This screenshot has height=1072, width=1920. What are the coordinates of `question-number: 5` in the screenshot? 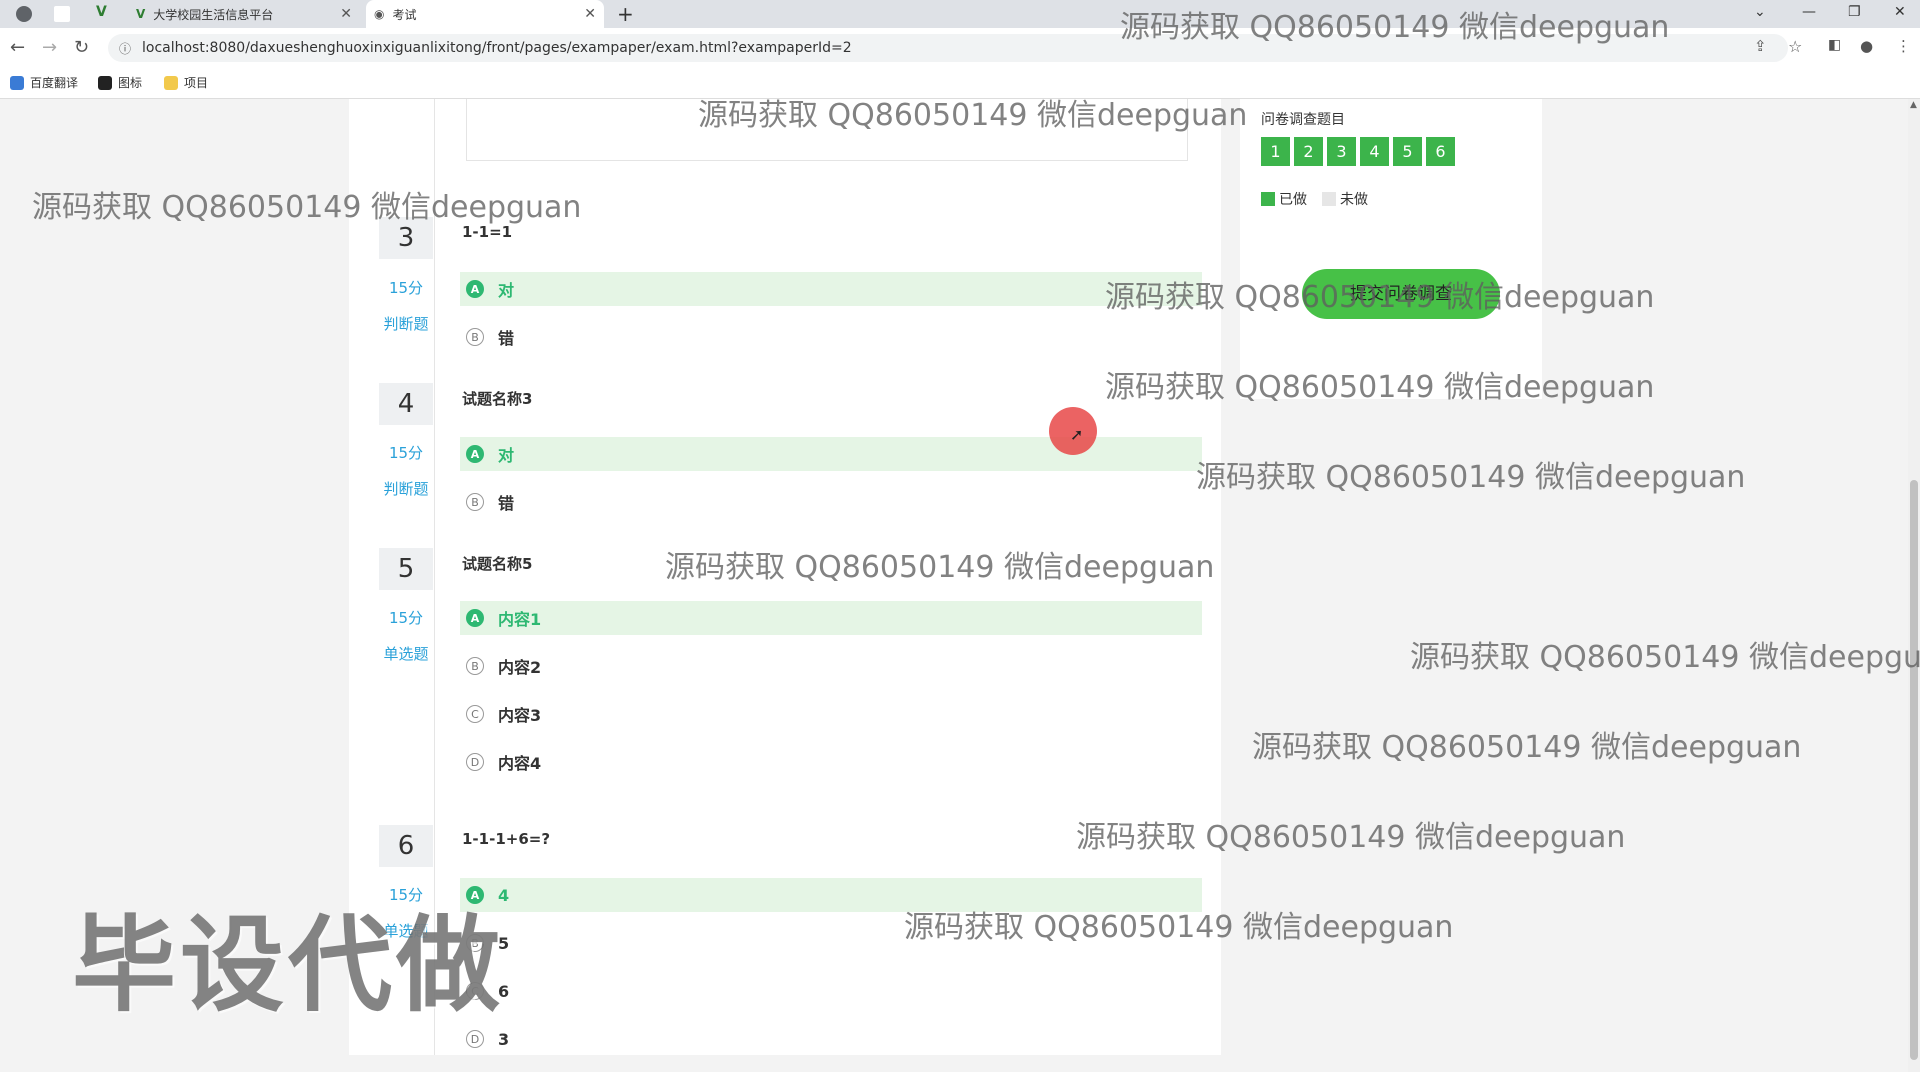 It's located at (406, 569).